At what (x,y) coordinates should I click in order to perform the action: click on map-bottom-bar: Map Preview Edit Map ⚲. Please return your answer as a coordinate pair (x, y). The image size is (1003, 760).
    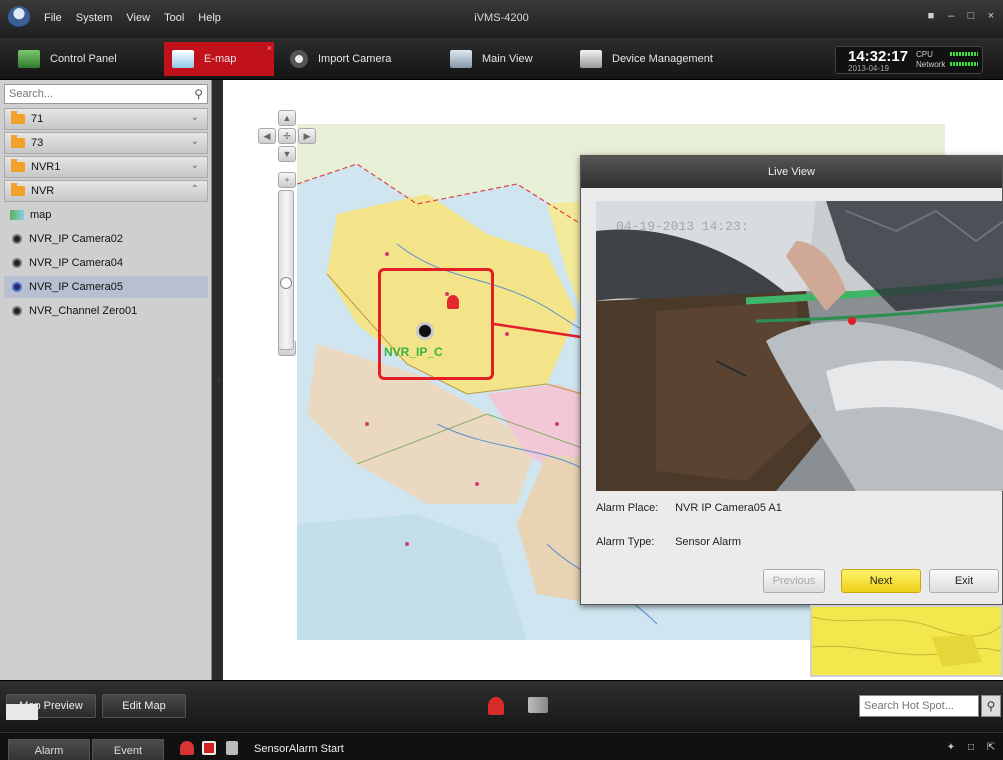
    Looking at the image, I should click on (501, 706).